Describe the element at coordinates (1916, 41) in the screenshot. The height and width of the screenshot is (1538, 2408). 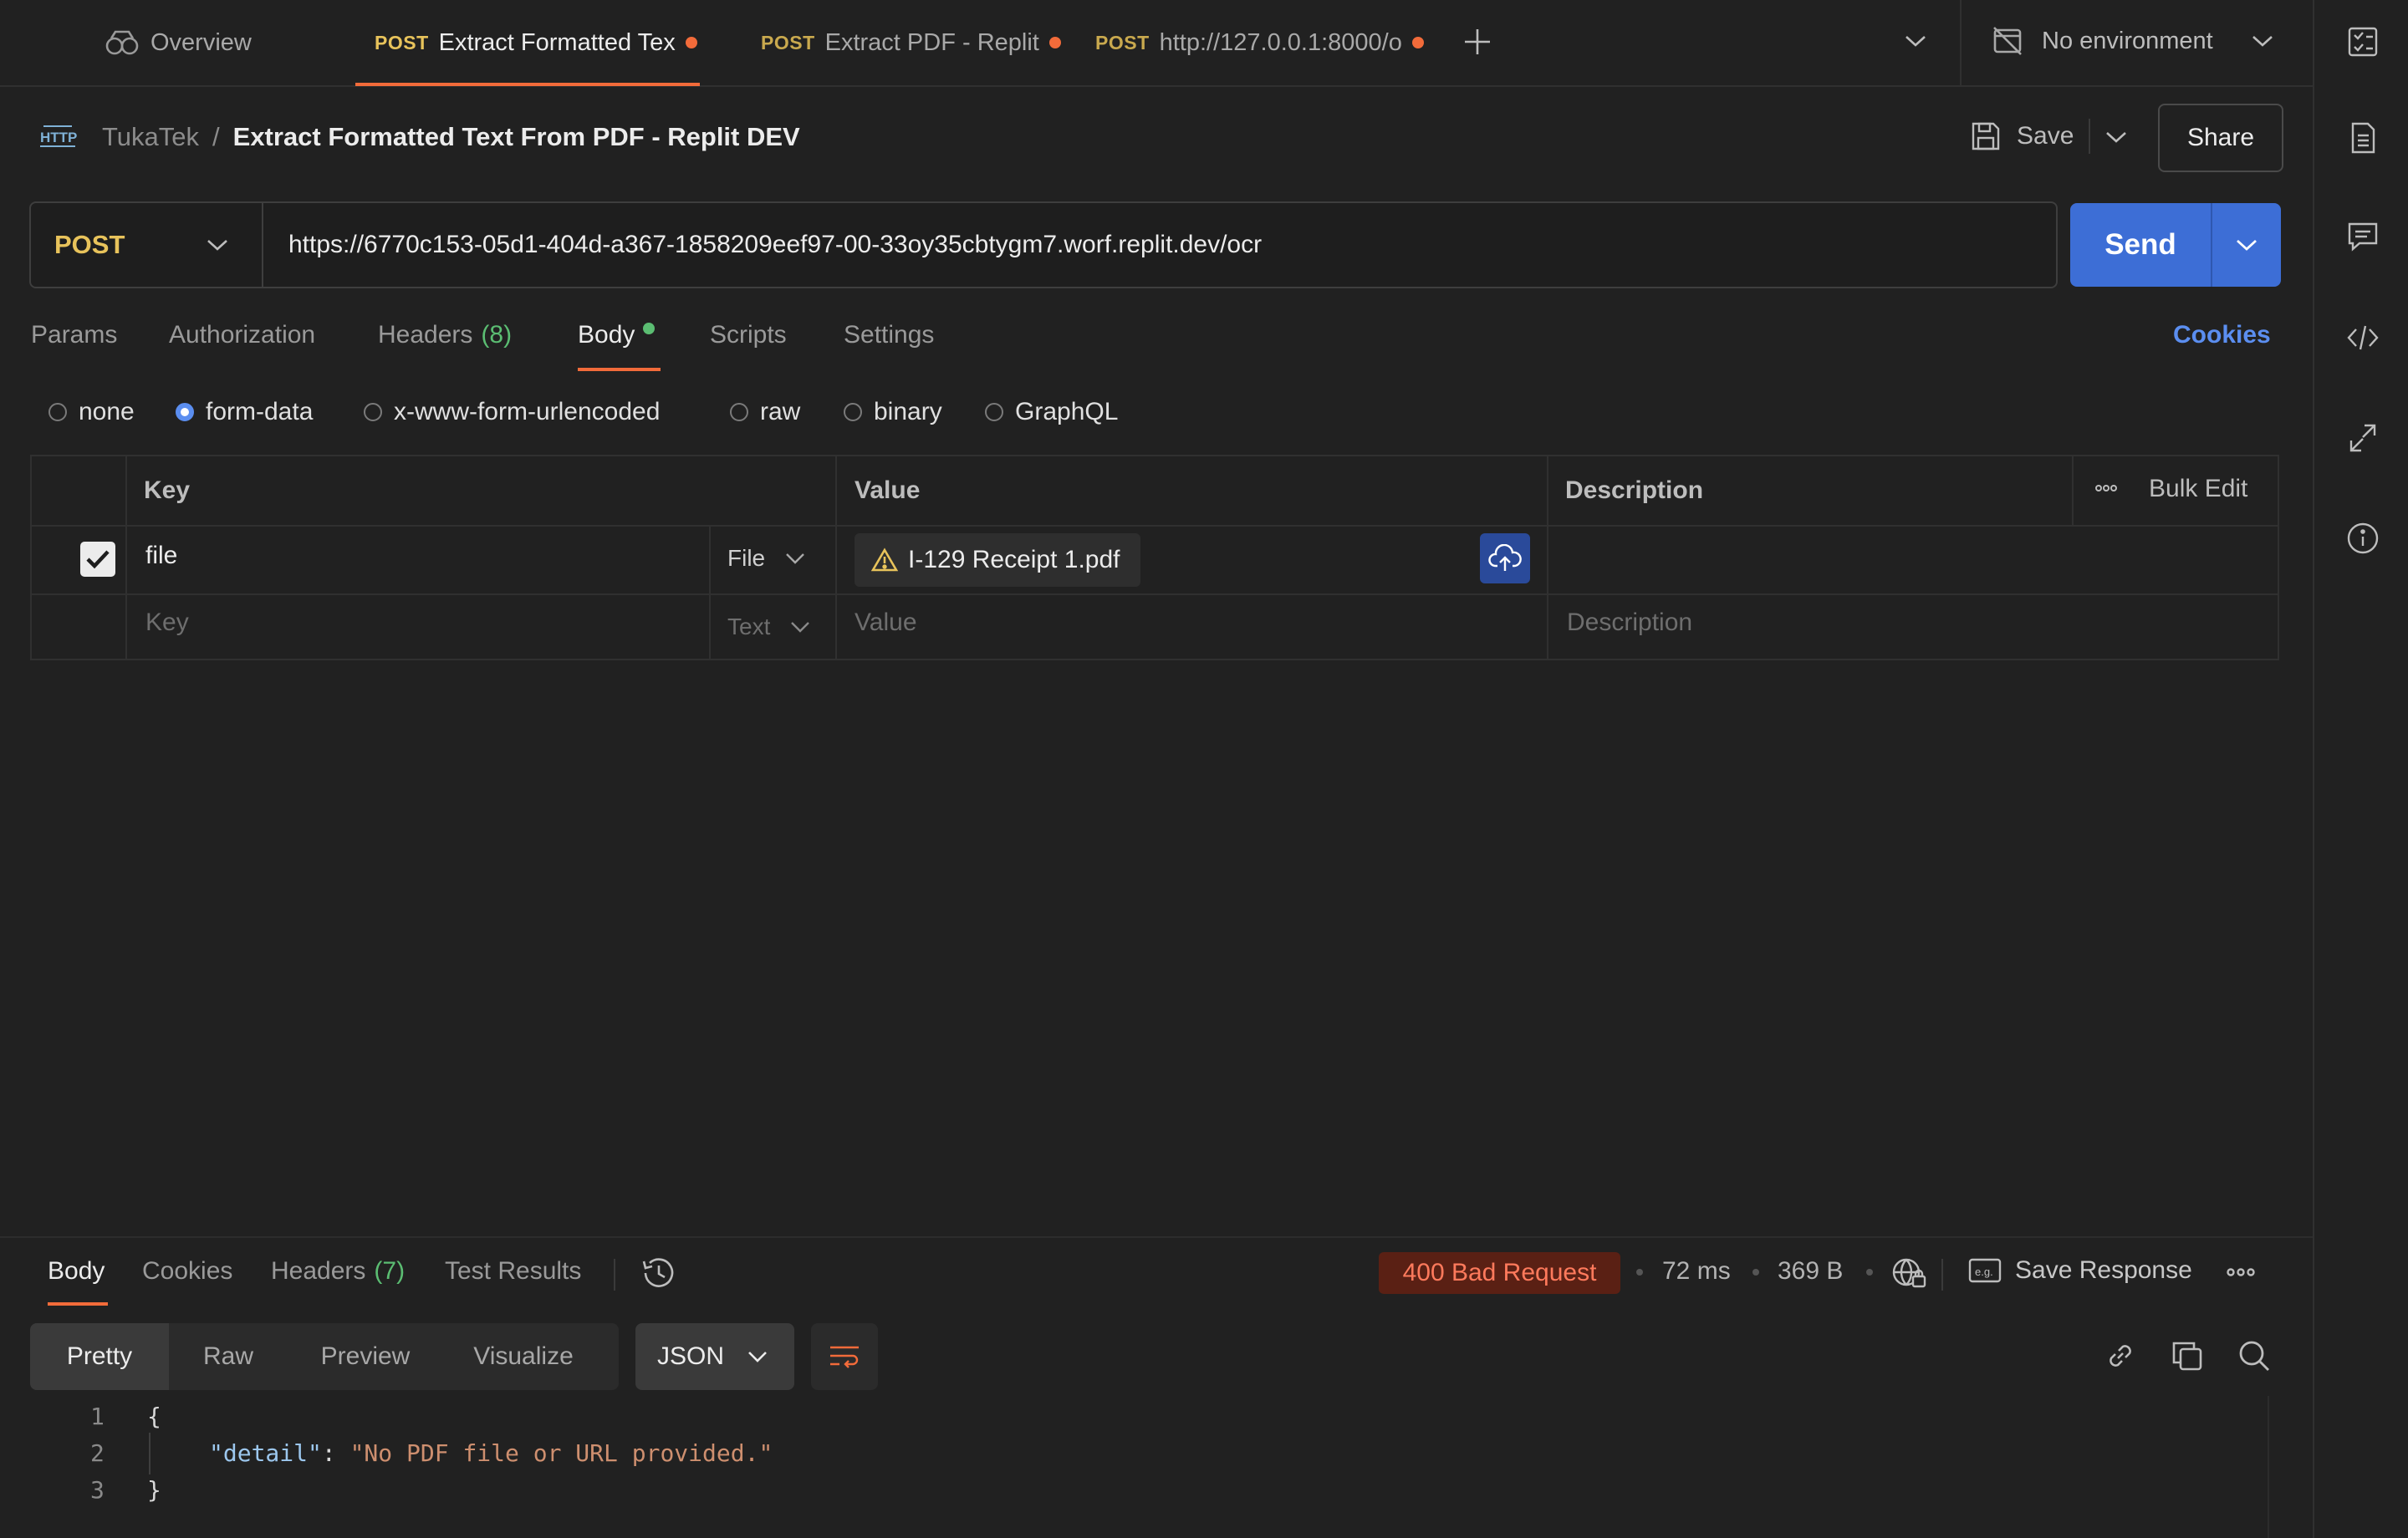
I see `tabs-chevron-down-icon` at that location.